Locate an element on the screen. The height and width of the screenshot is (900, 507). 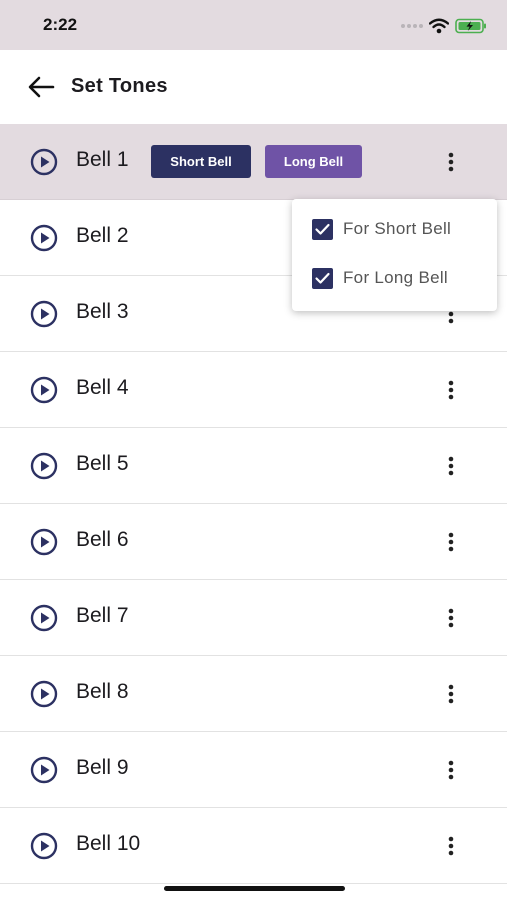
back-arrow-icon is located at coordinates (41, 87).